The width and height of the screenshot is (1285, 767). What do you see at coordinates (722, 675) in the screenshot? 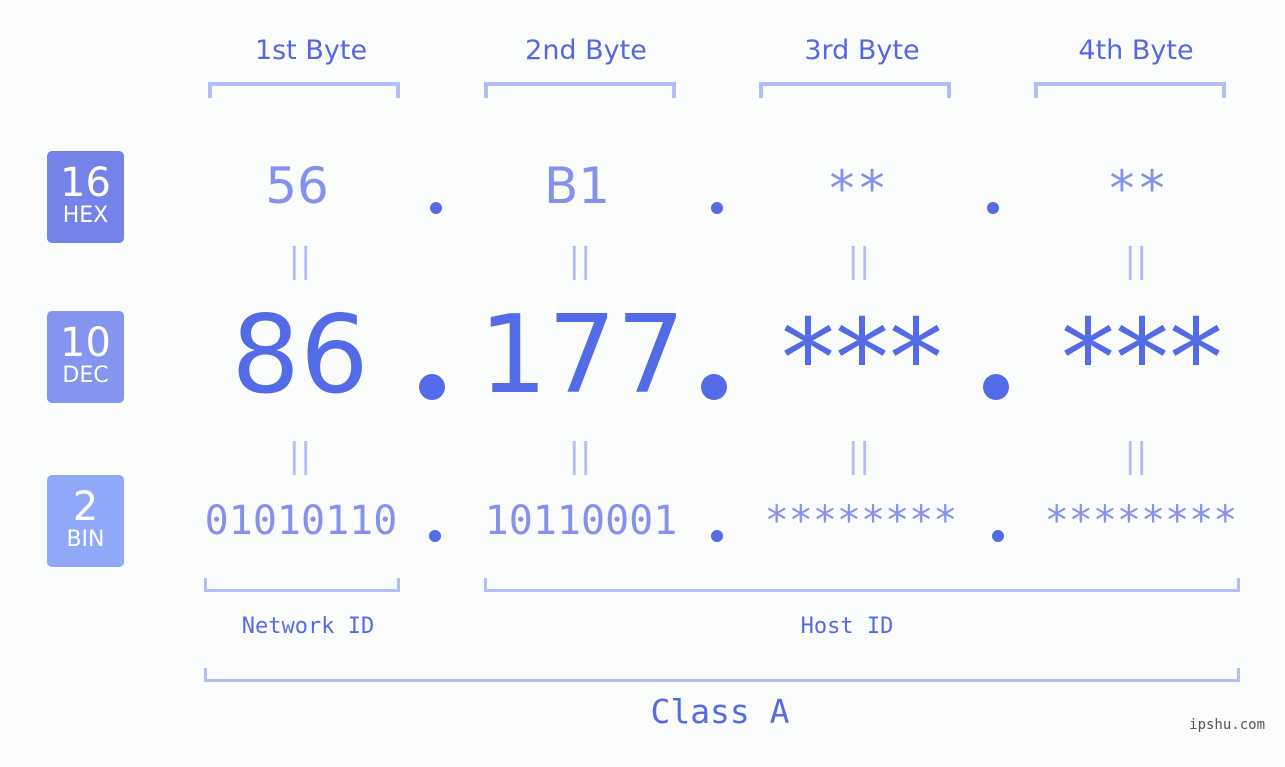
I see `class-bracket` at bounding box center [722, 675].